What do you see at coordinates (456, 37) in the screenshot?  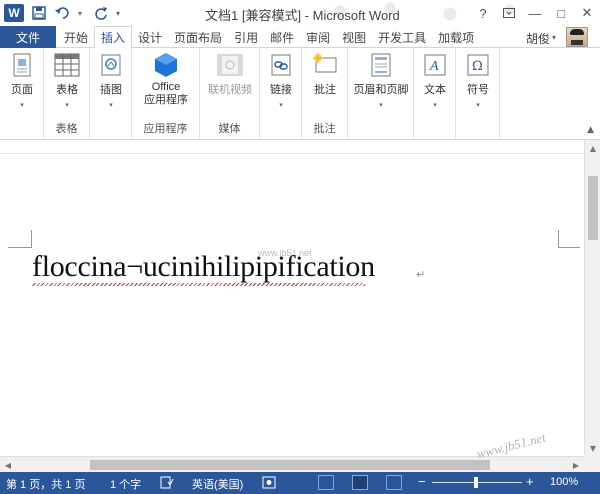 I see `tab-add-ins: 加载项` at bounding box center [456, 37].